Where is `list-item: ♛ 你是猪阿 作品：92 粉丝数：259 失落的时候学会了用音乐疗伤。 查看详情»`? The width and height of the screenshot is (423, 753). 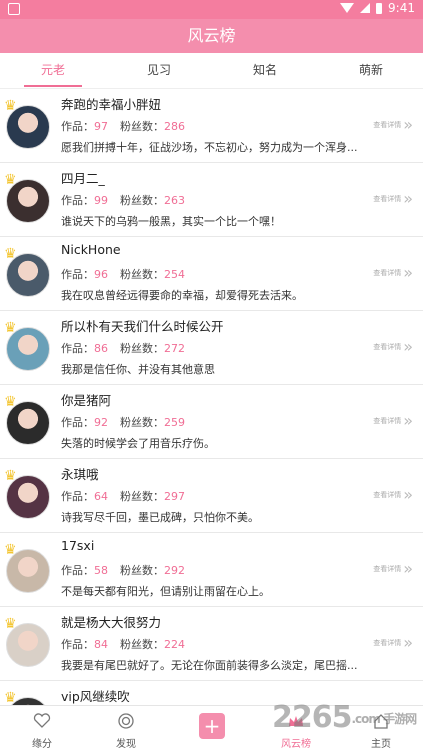
list-item: ♛ 你是猪阿 作品：92 粉丝数：259 失落的时候学会了用音乐疗伤。 查看详情» is located at coordinates (211, 422).